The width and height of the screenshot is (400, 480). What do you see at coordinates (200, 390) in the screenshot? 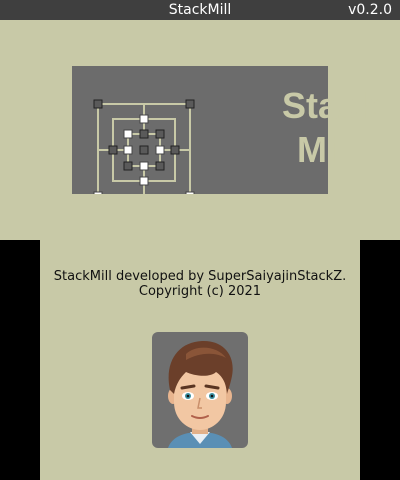
I see `developer-avatar` at bounding box center [200, 390].